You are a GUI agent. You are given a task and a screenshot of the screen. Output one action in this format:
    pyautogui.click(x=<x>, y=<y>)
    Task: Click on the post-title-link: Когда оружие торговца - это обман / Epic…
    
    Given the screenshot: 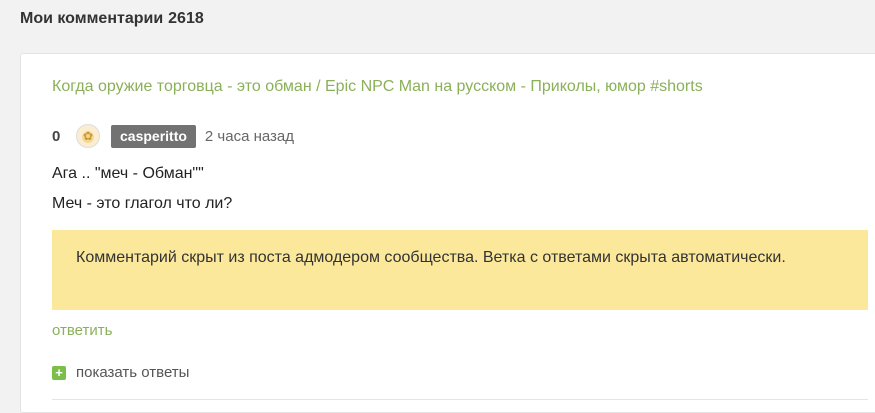 What is the action you would take?
    pyautogui.click(x=377, y=87)
    